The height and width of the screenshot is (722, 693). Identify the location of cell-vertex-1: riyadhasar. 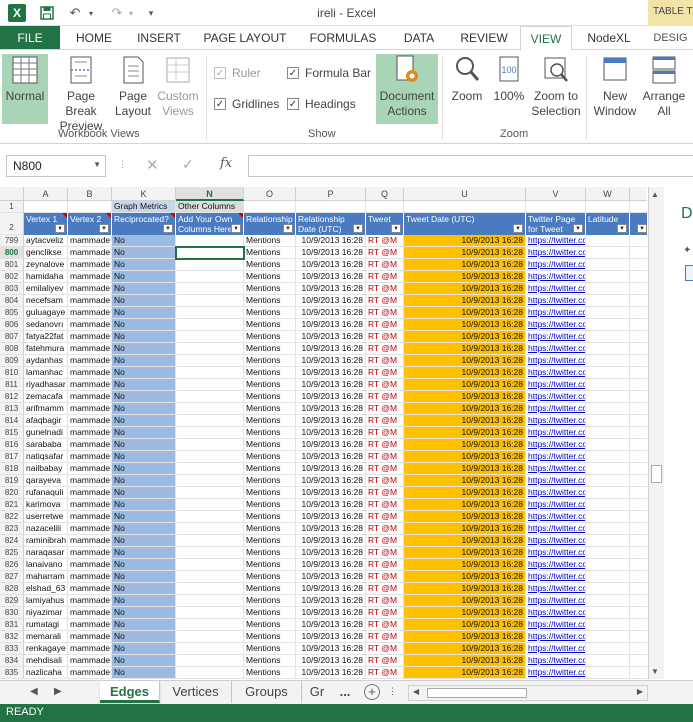
(46, 385).